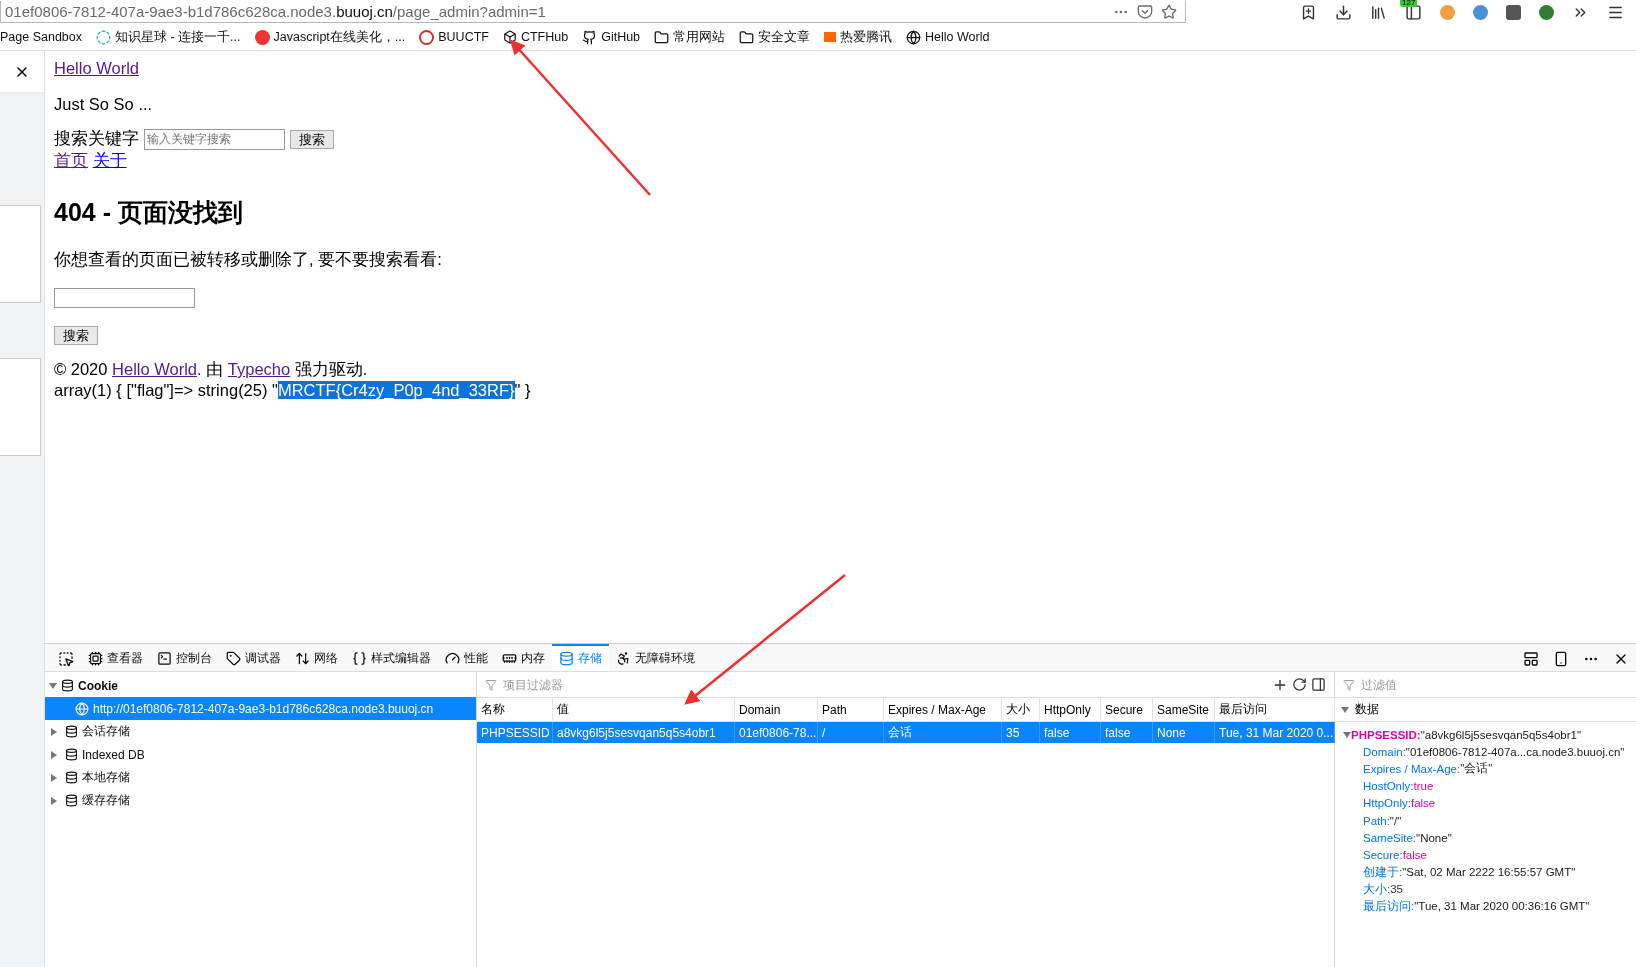  Describe the element at coordinates (149, 212) in the screenshot. I see `page-heading: 404 - 页面没找到` at that location.